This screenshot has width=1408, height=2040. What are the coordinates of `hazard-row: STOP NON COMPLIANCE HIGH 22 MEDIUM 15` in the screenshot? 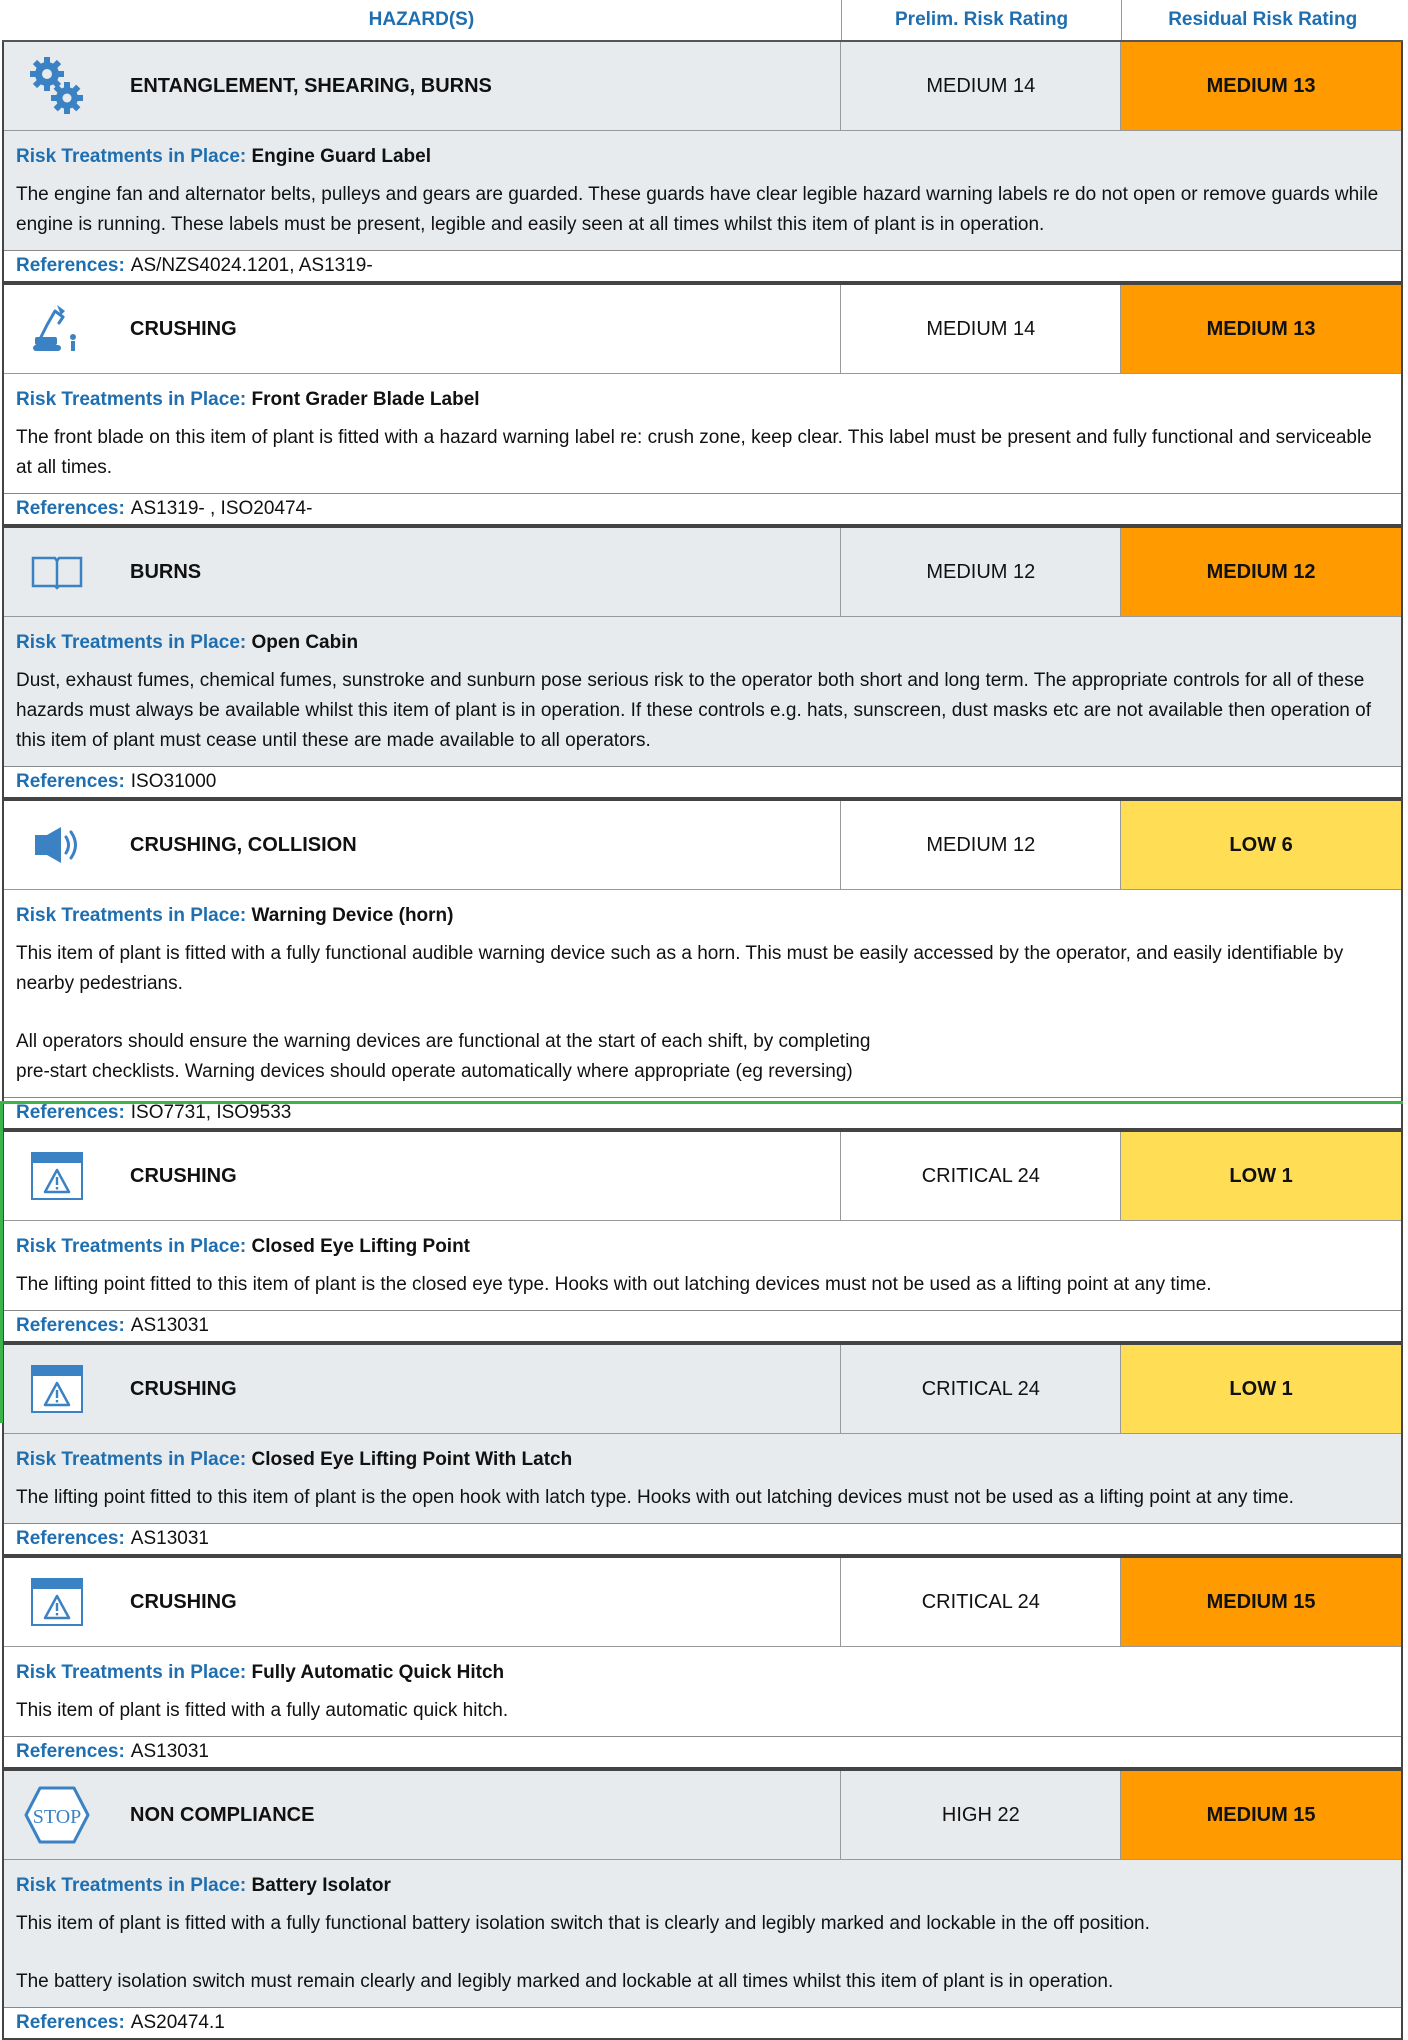 It's located at (702, 1815).